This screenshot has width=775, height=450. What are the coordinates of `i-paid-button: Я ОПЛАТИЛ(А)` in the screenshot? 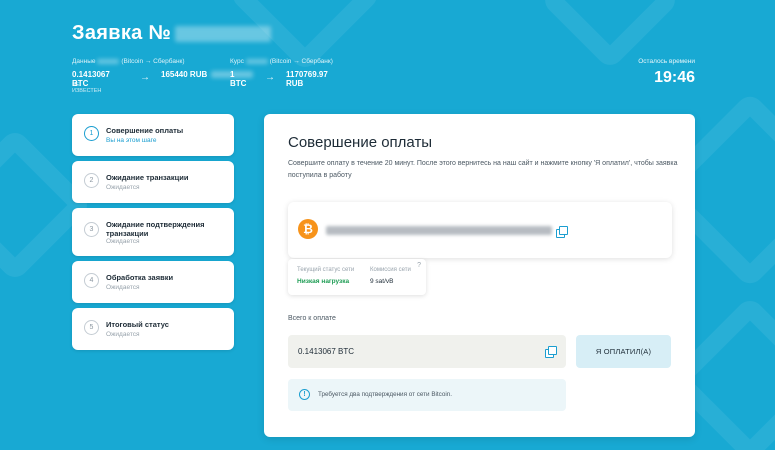 It's located at (623, 351).